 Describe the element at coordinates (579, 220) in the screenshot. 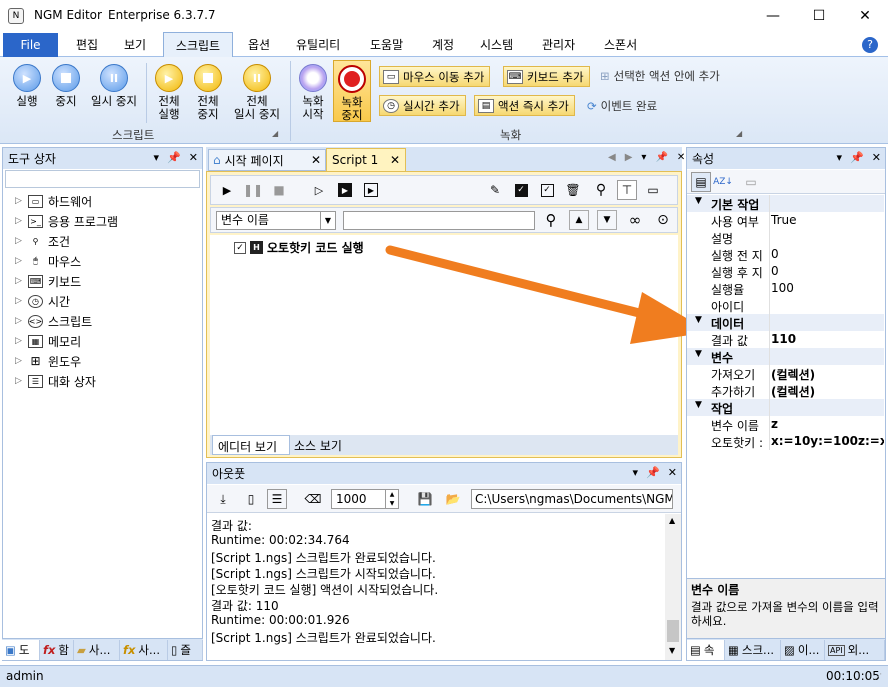

I see `move-up-icon: ▲` at that location.